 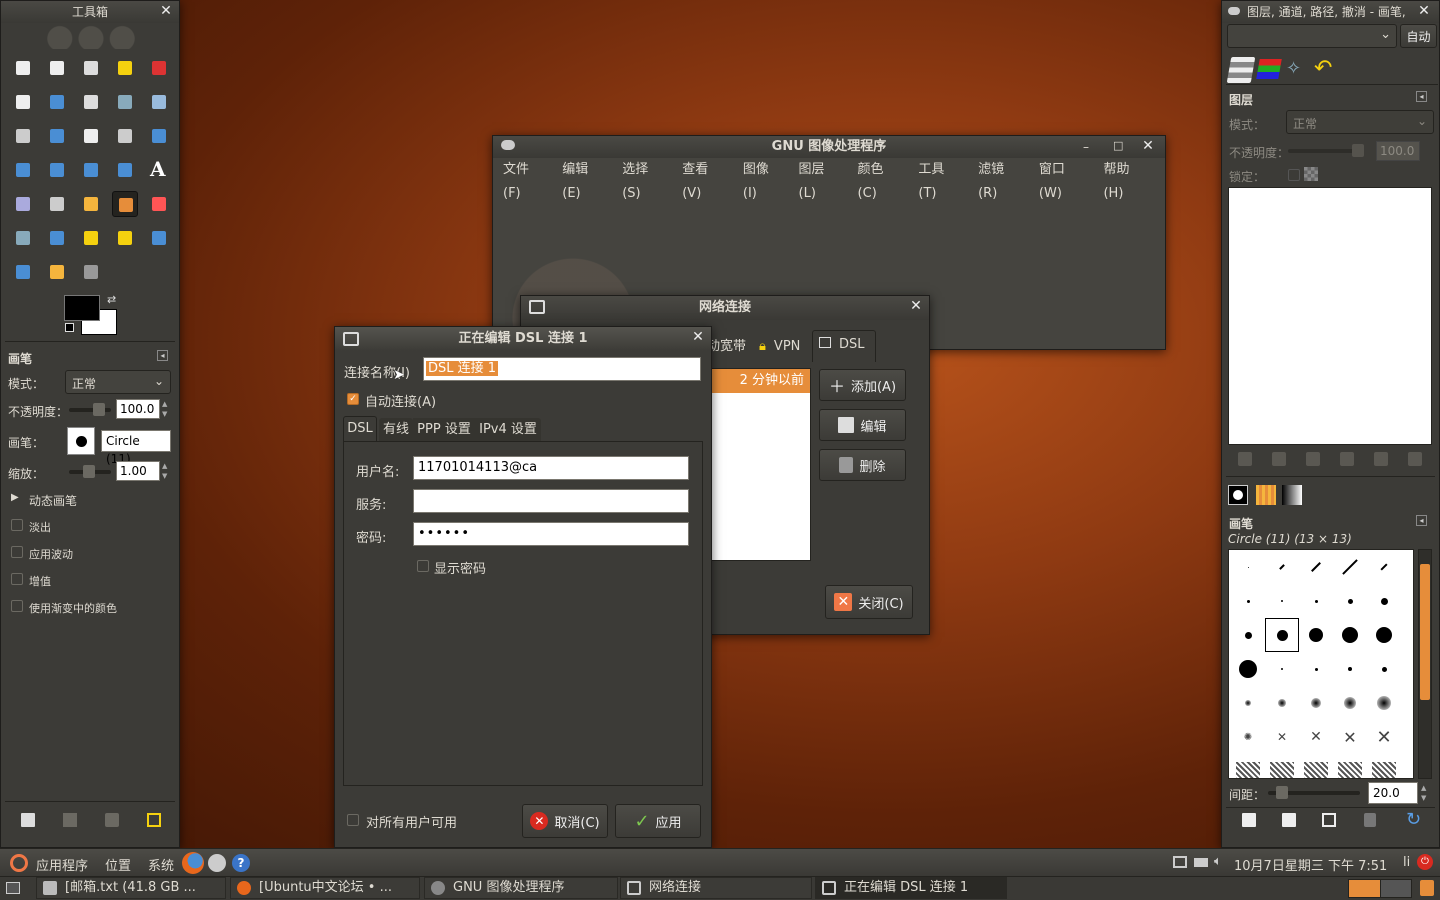 I want to click on places-menu: 位置, so click(x=118, y=864).